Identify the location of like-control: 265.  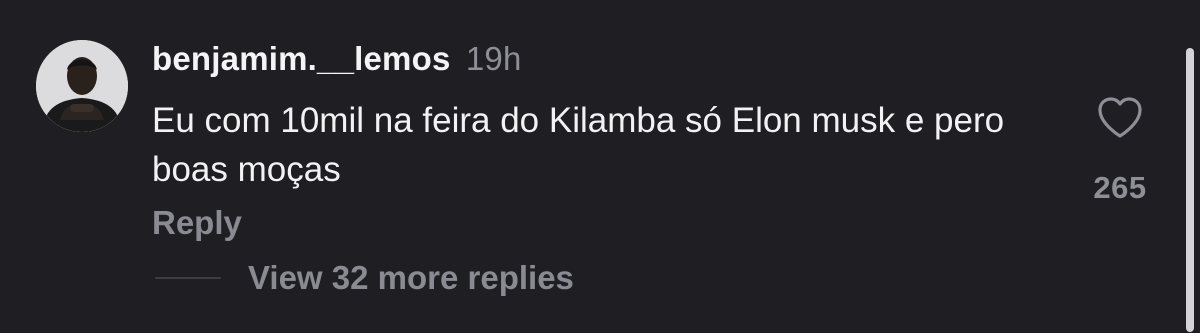
(1120, 151).